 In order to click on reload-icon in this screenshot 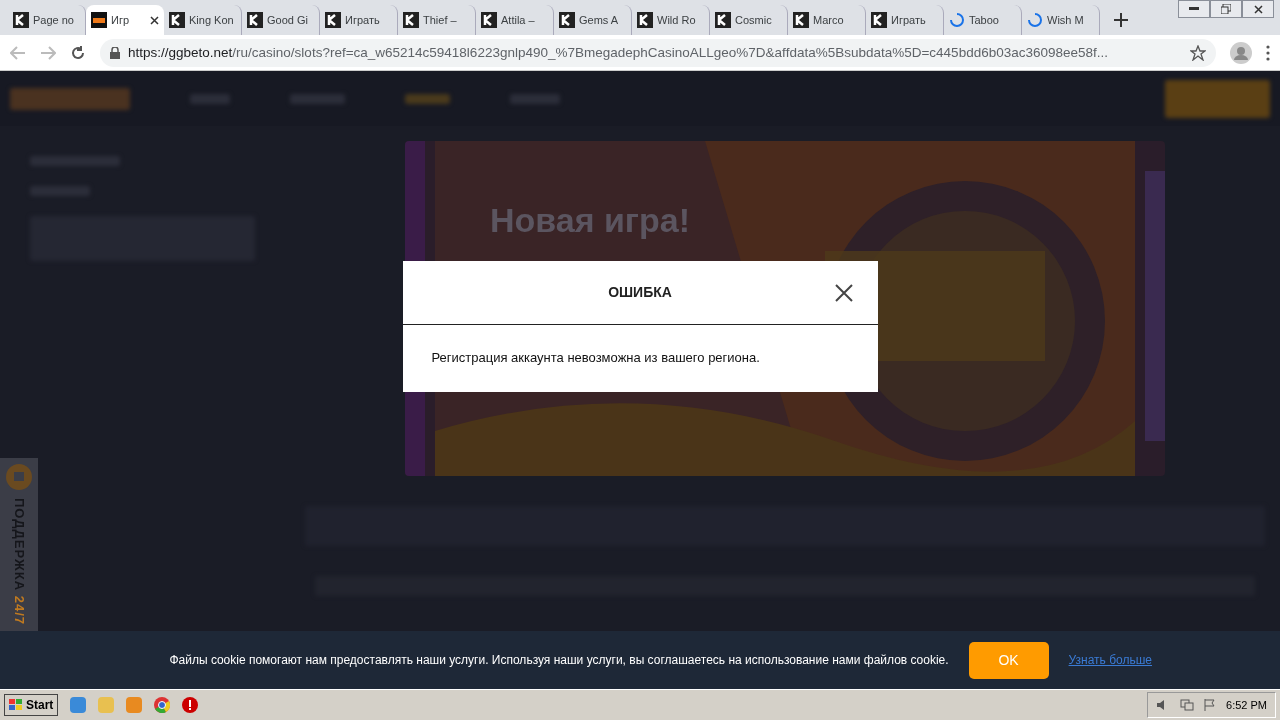, I will do `click(78, 52)`.